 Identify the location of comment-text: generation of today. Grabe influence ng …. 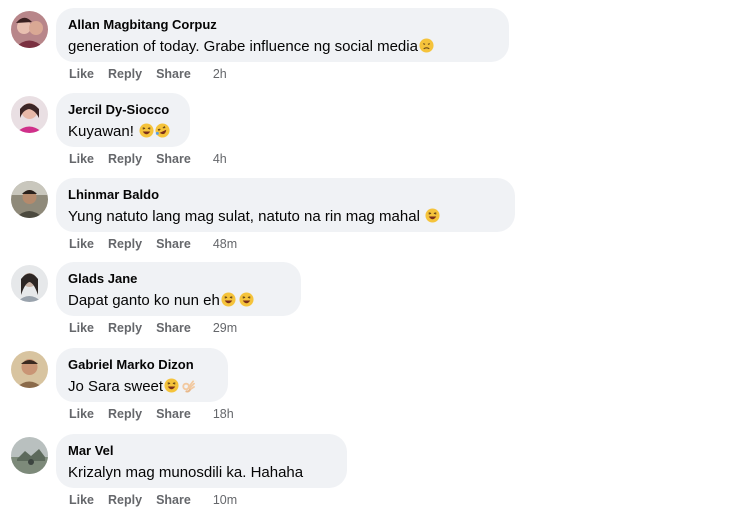
(243, 46).